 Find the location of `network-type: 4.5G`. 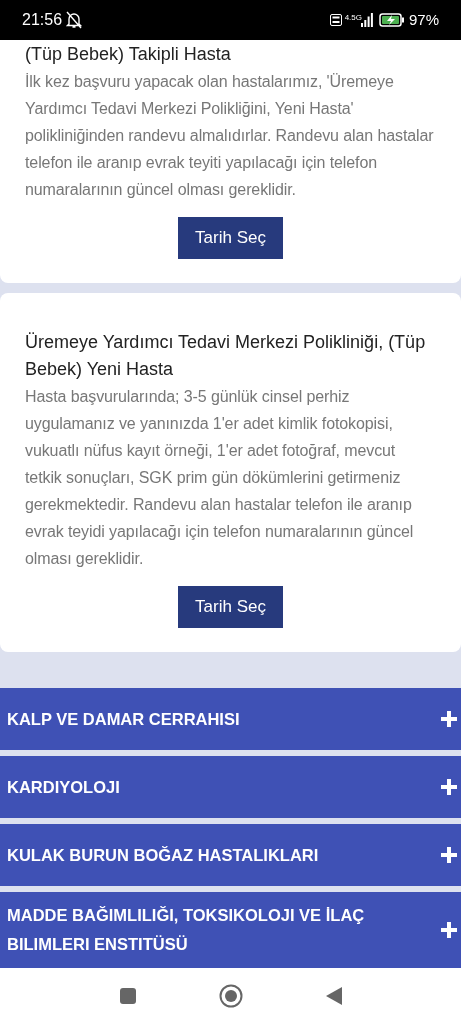

network-type: 4.5G is located at coordinates (353, 18).